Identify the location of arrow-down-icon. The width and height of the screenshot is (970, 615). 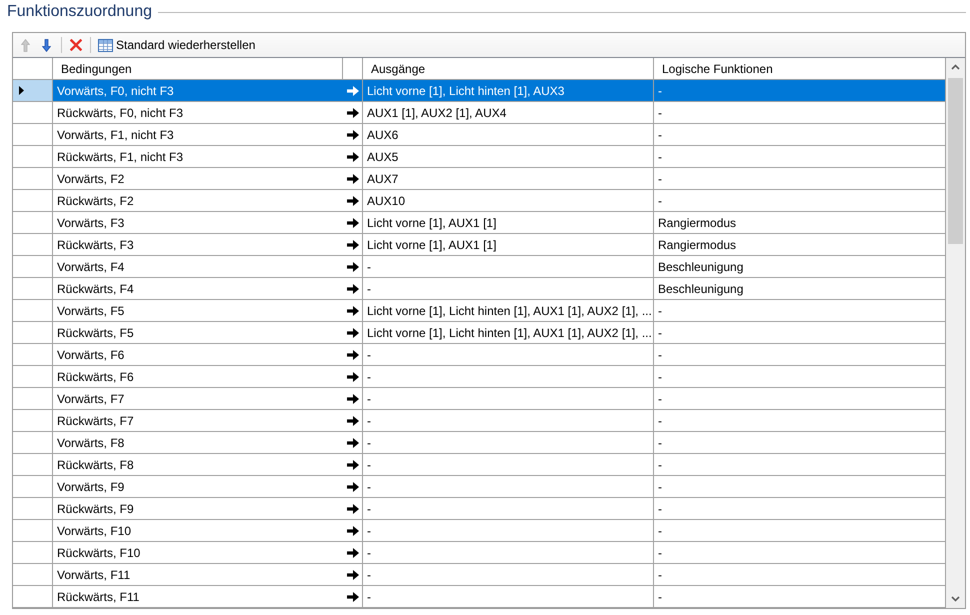
(46, 45).